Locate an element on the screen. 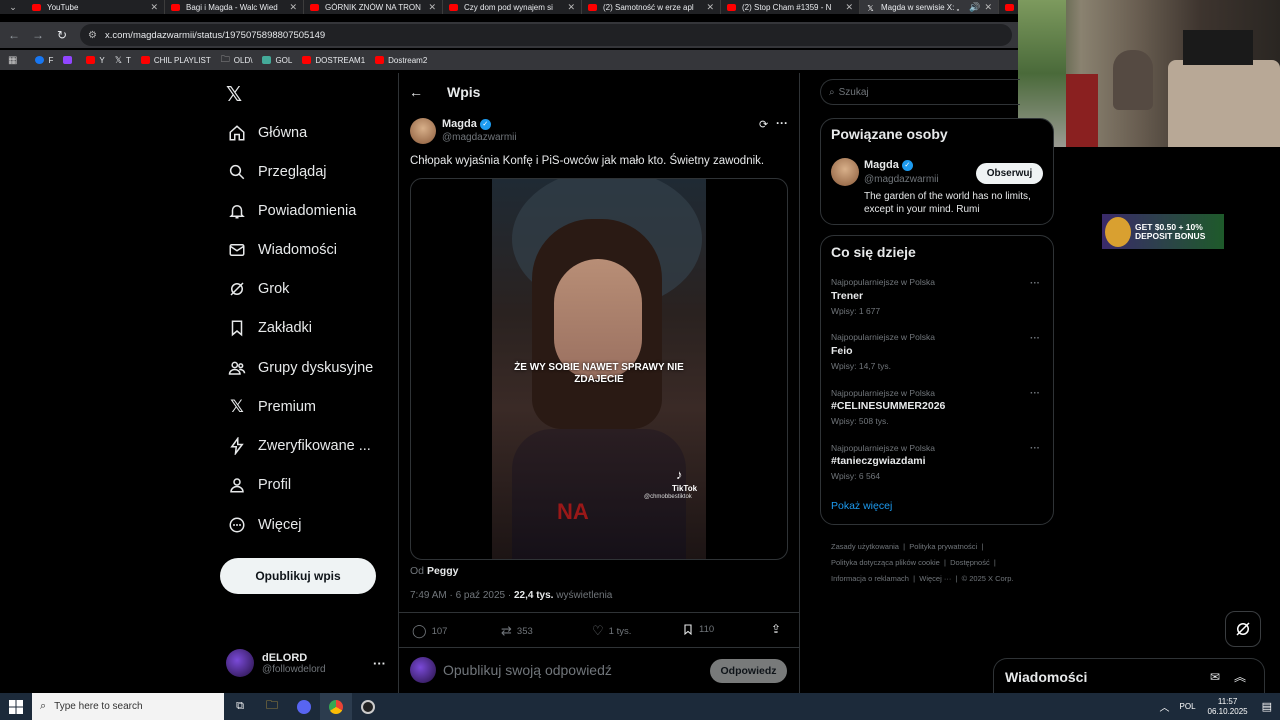 The image size is (1280, 720). related-avatar is located at coordinates (845, 172).